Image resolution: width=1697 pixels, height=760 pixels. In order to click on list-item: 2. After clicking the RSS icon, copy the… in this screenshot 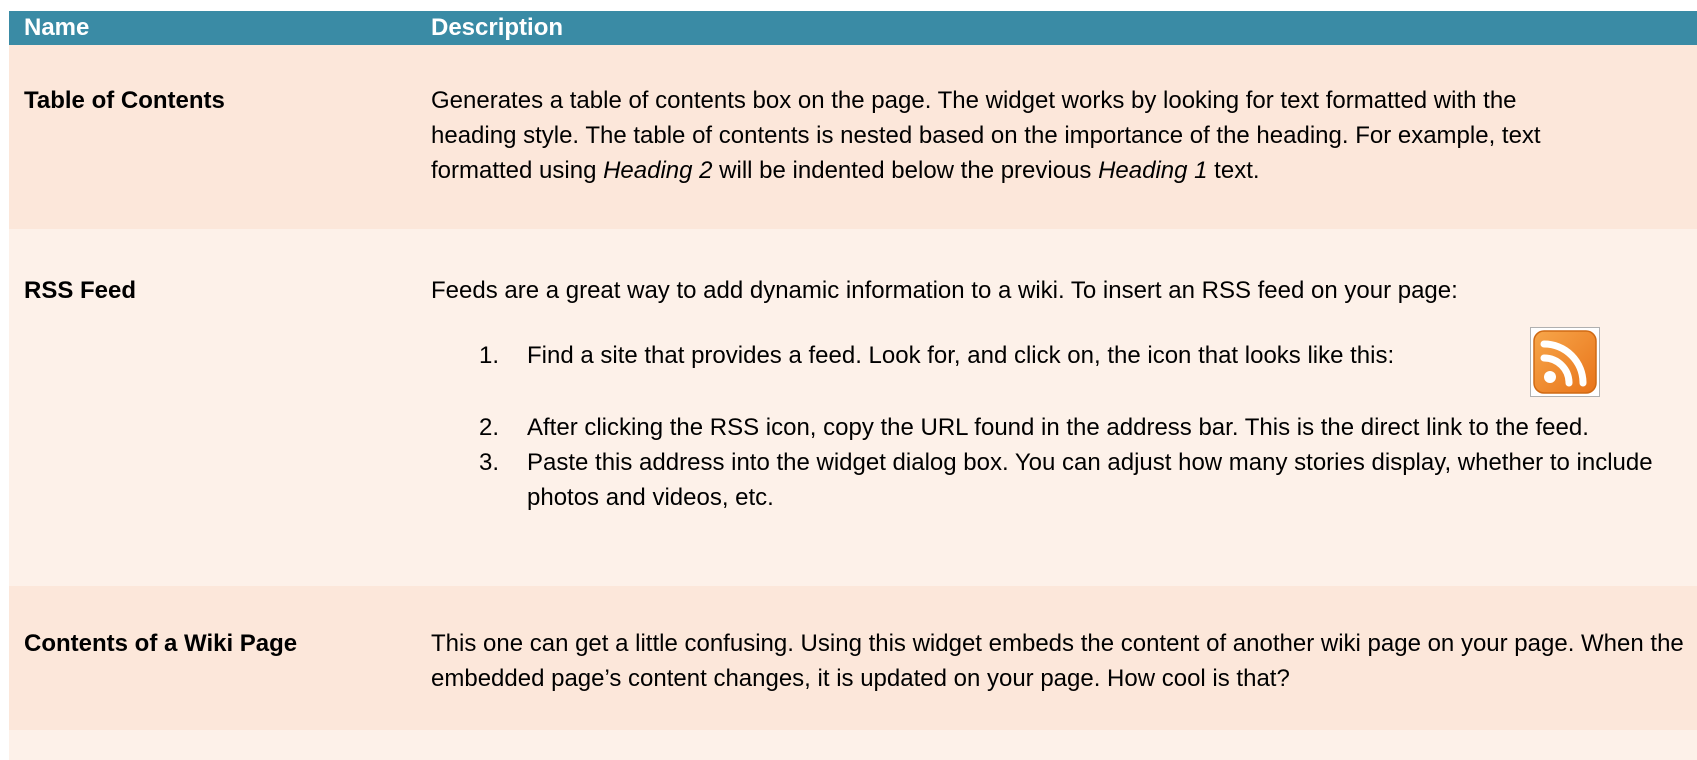, I will do `click(1059, 427)`.